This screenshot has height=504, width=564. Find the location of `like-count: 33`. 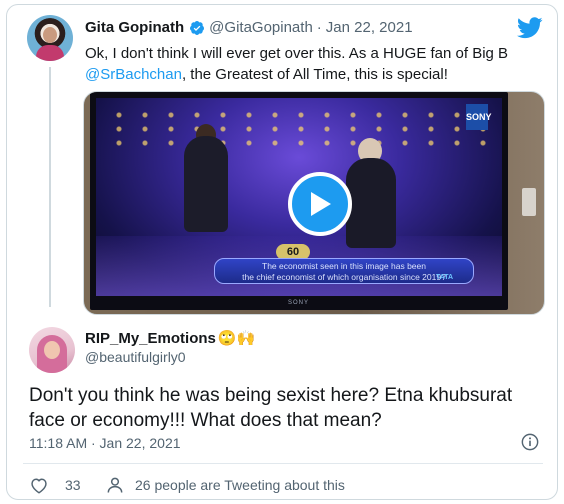

like-count: 33 is located at coordinates (73, 485).